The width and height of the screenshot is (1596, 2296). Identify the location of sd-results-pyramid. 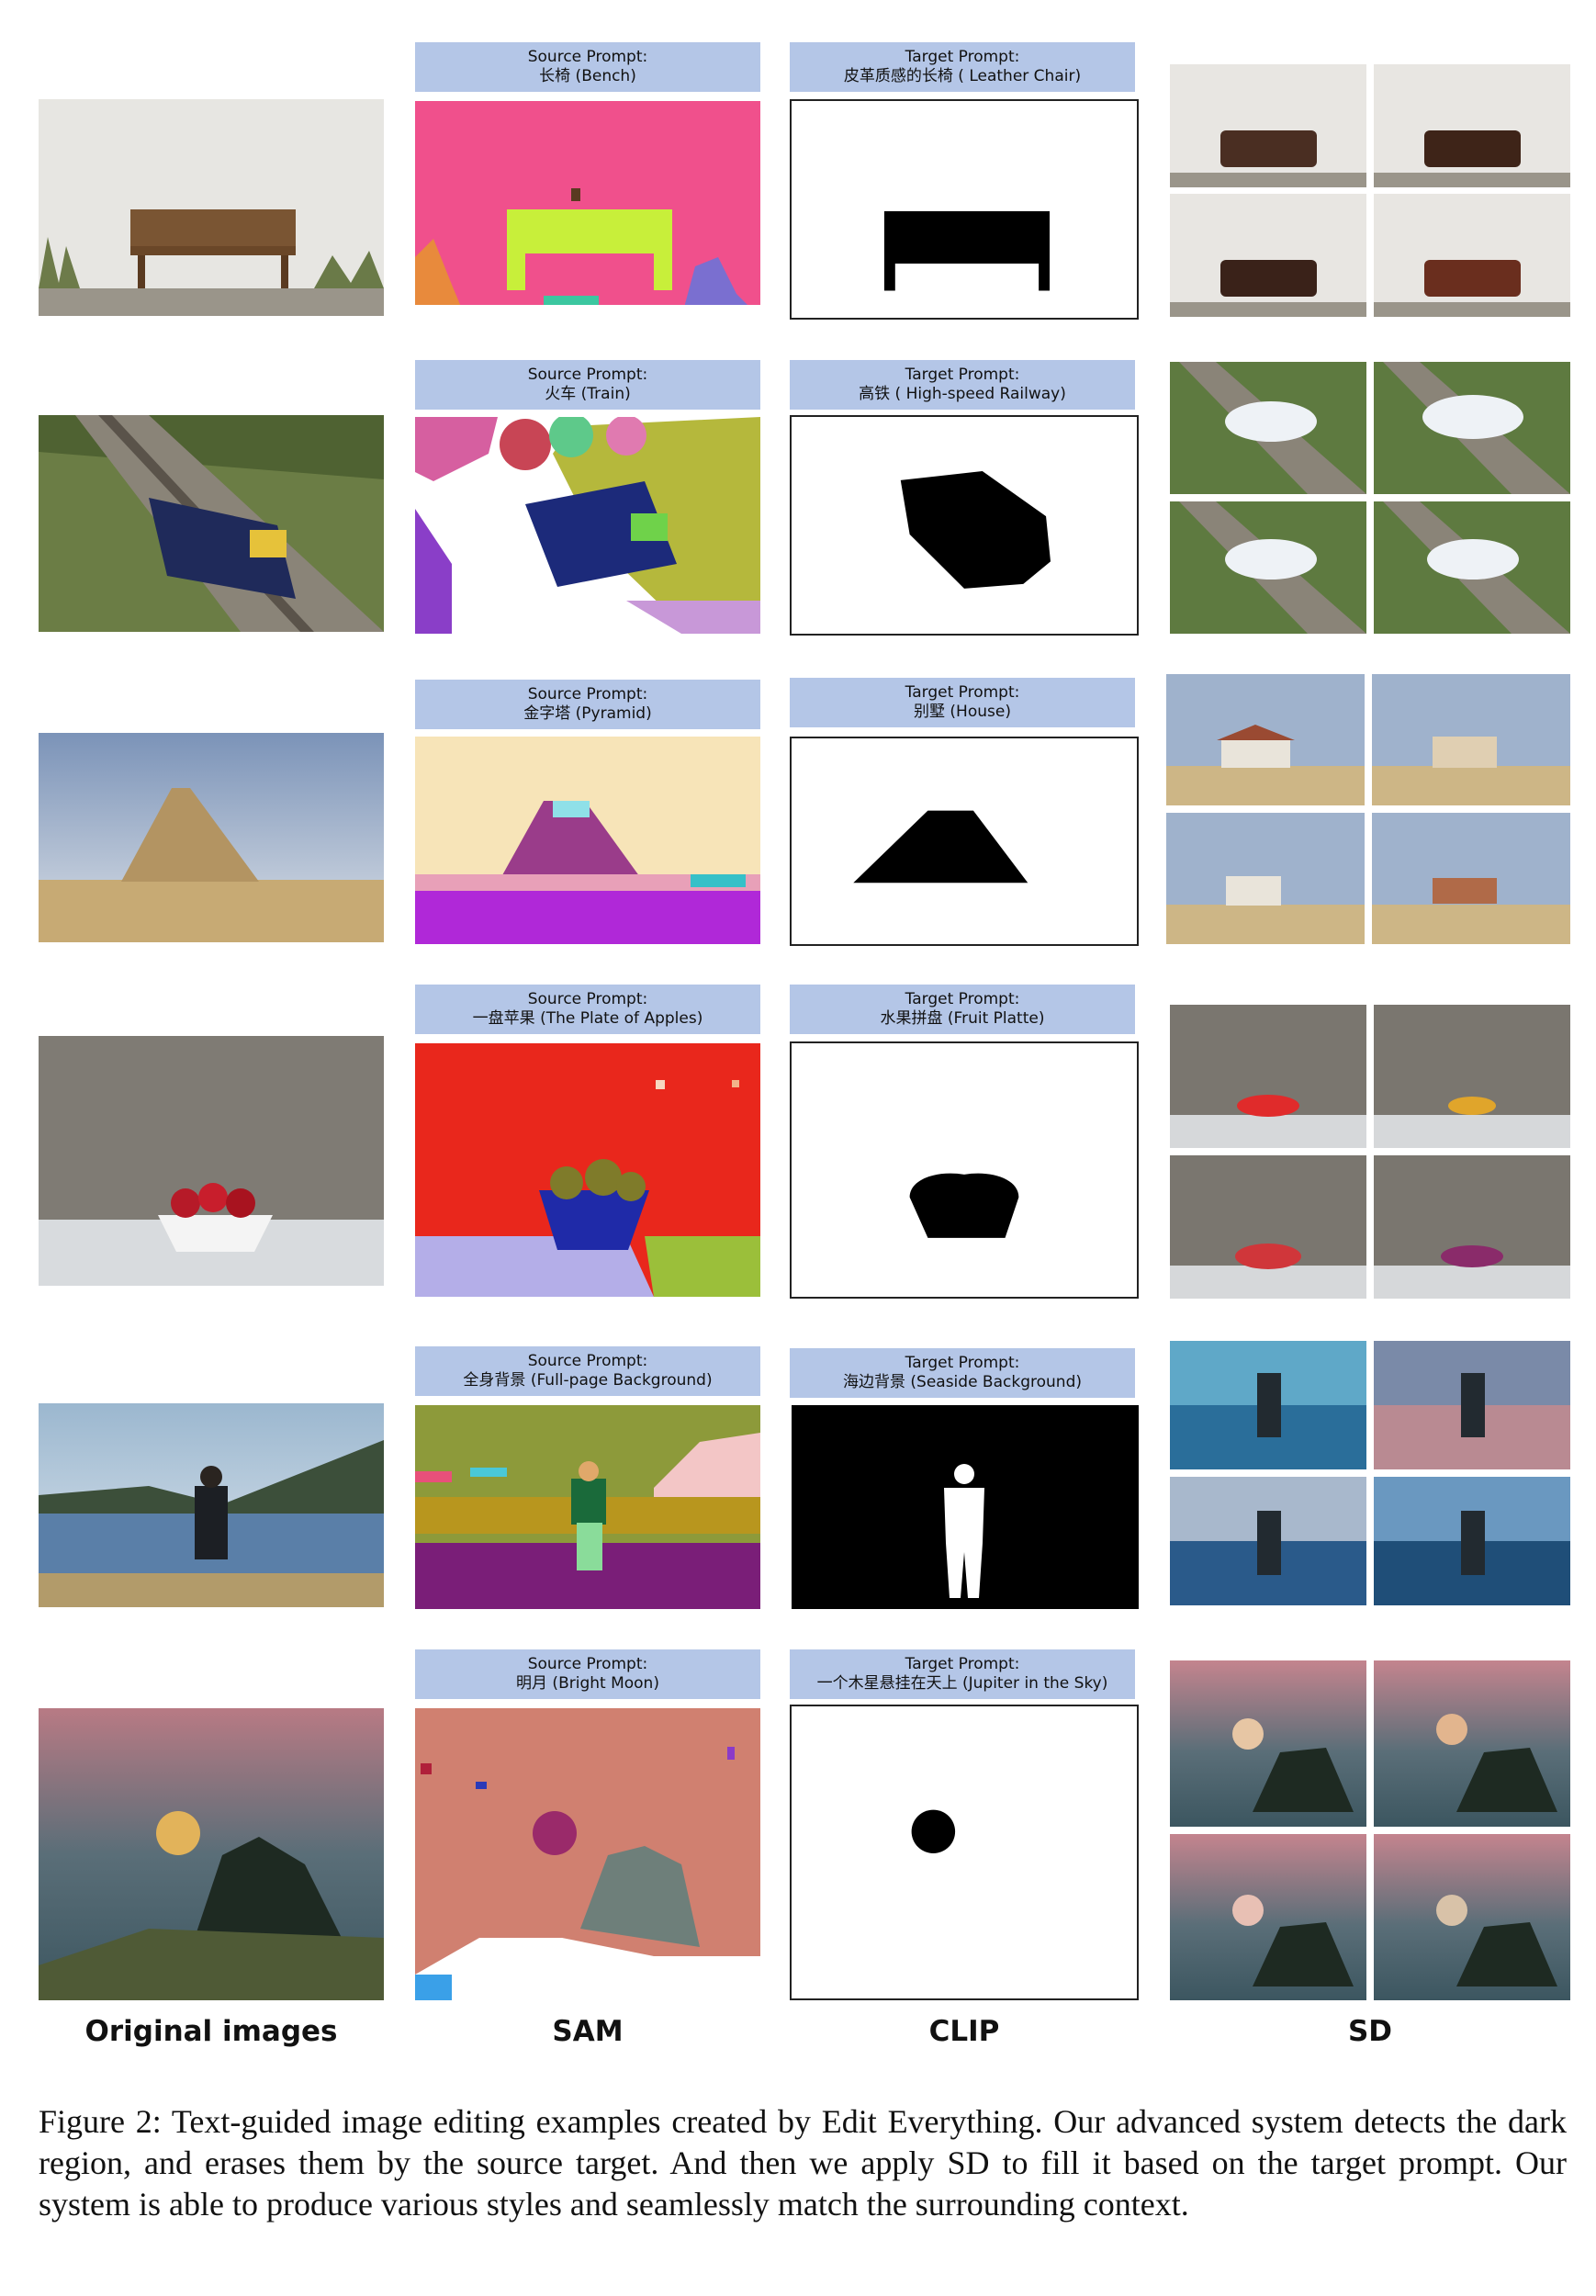
(1368, 809).